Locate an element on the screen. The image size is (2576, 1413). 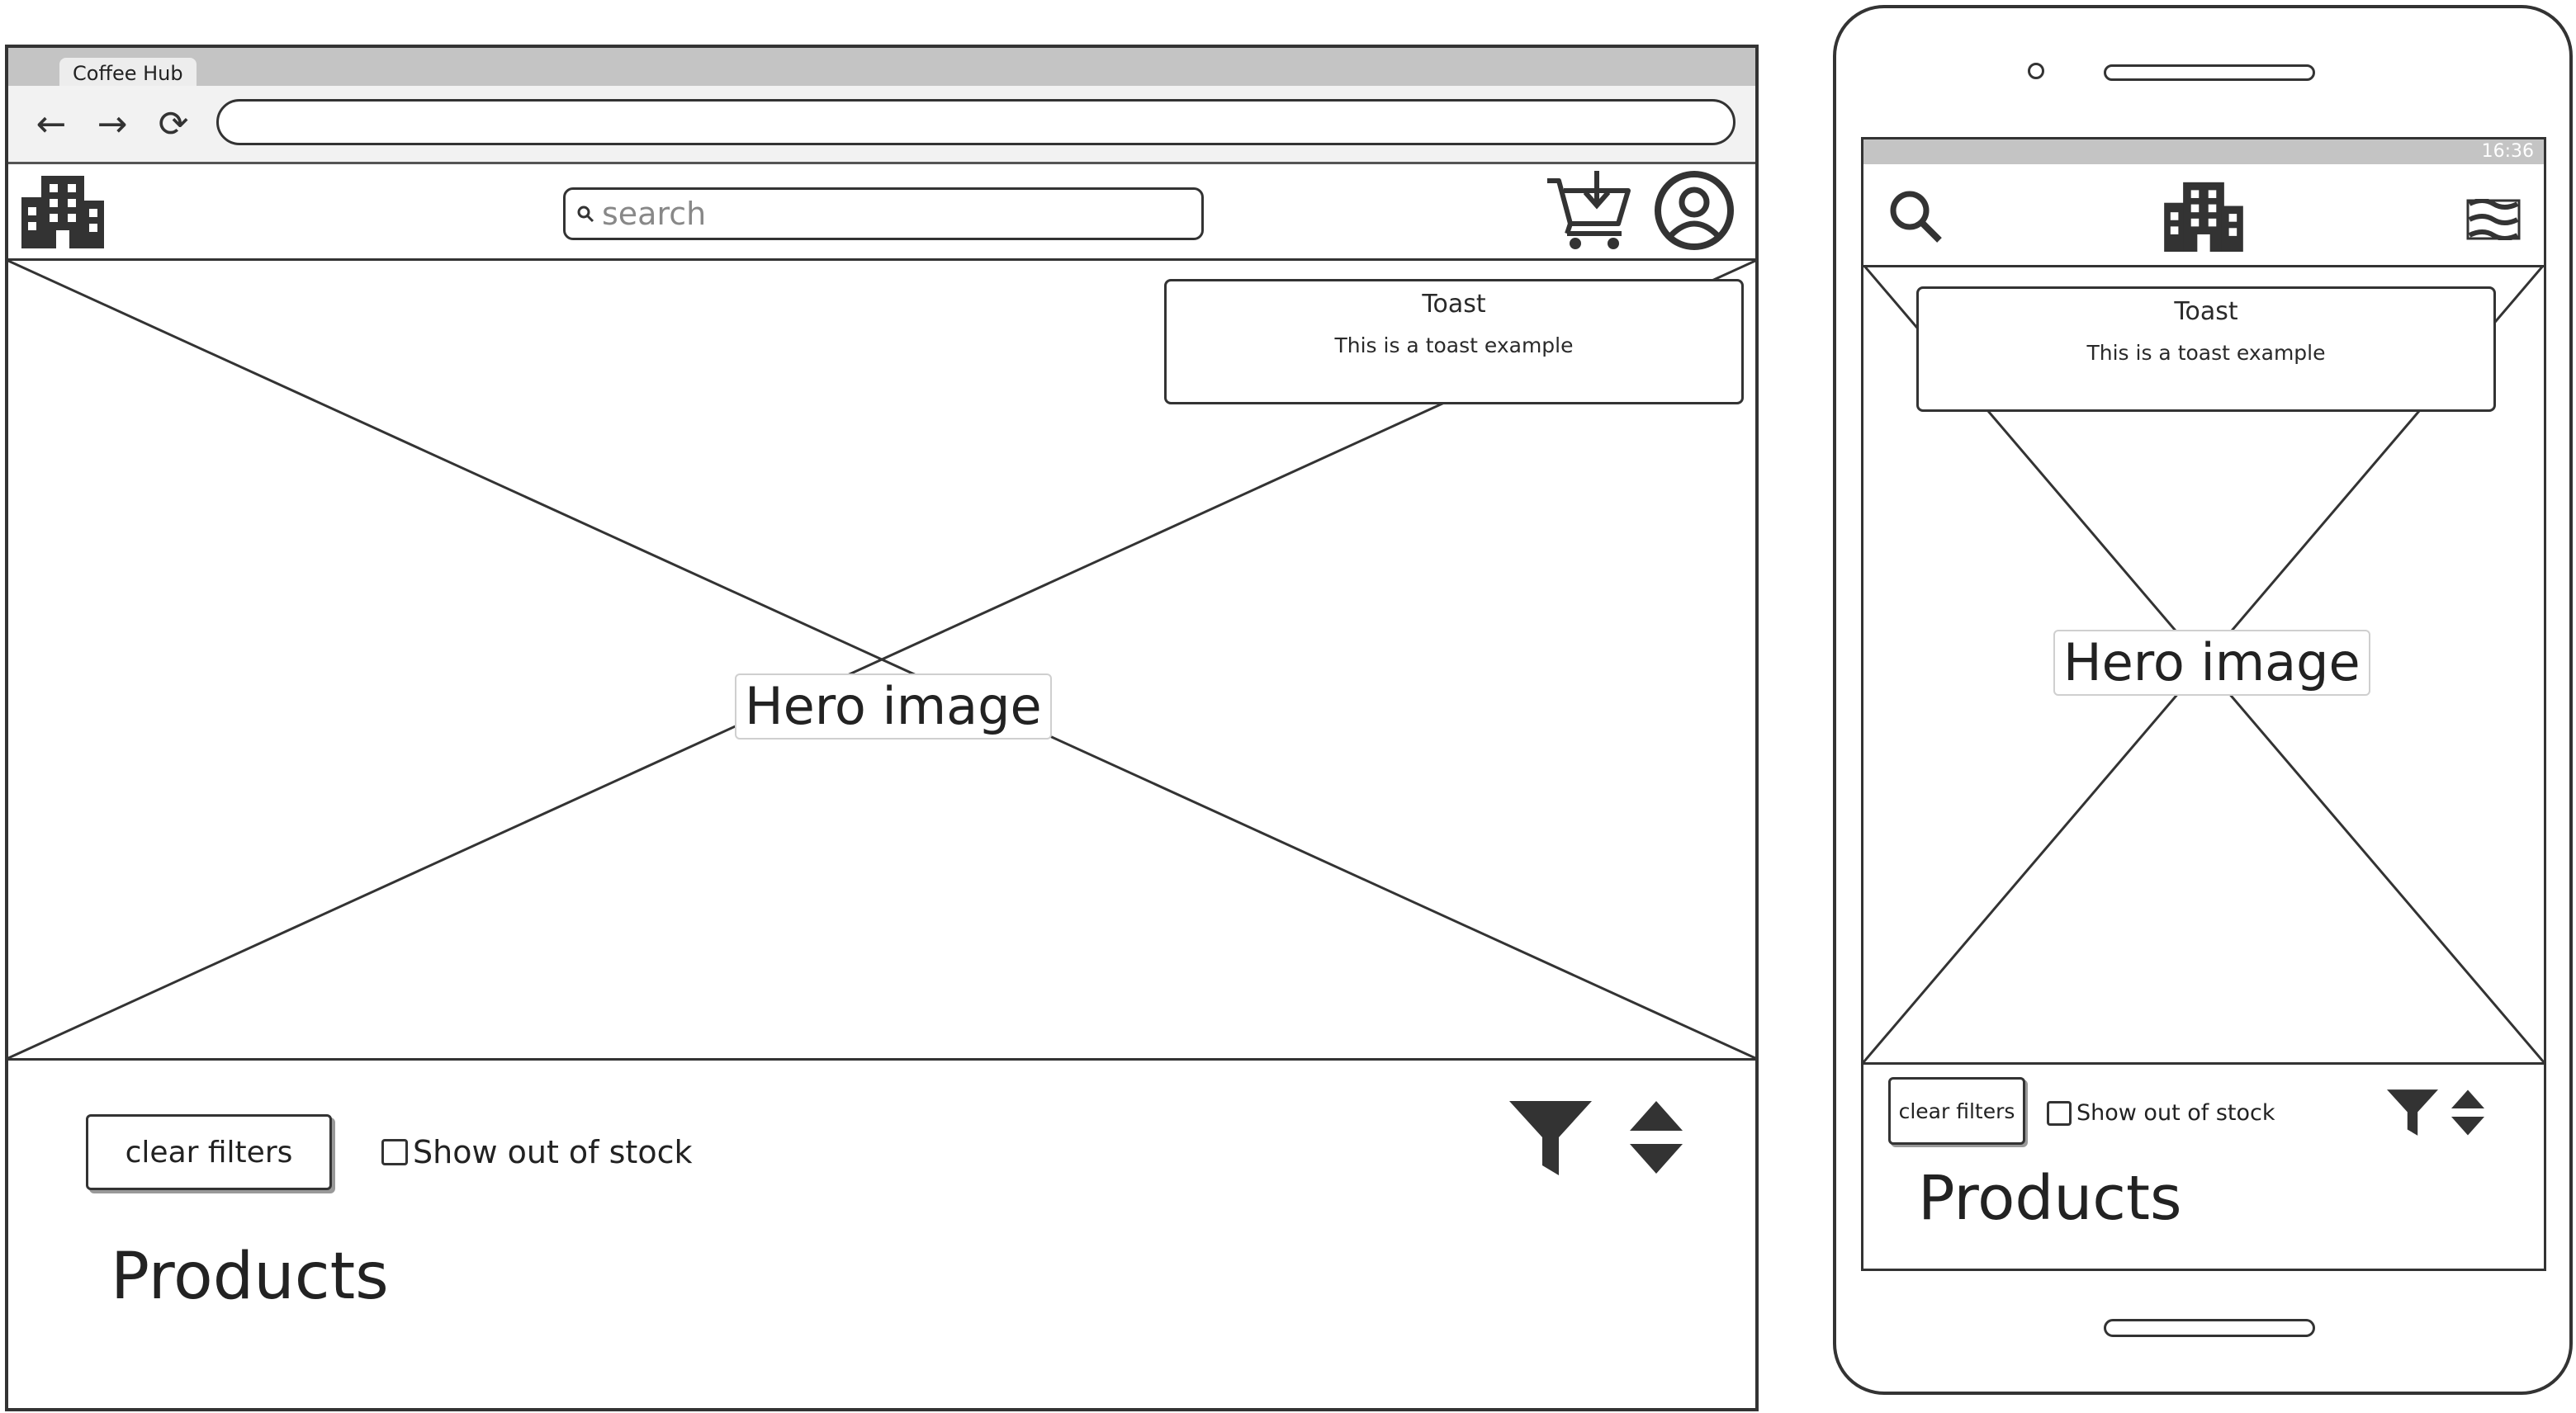
forward-icon: → is located at coordinates (112, 124).